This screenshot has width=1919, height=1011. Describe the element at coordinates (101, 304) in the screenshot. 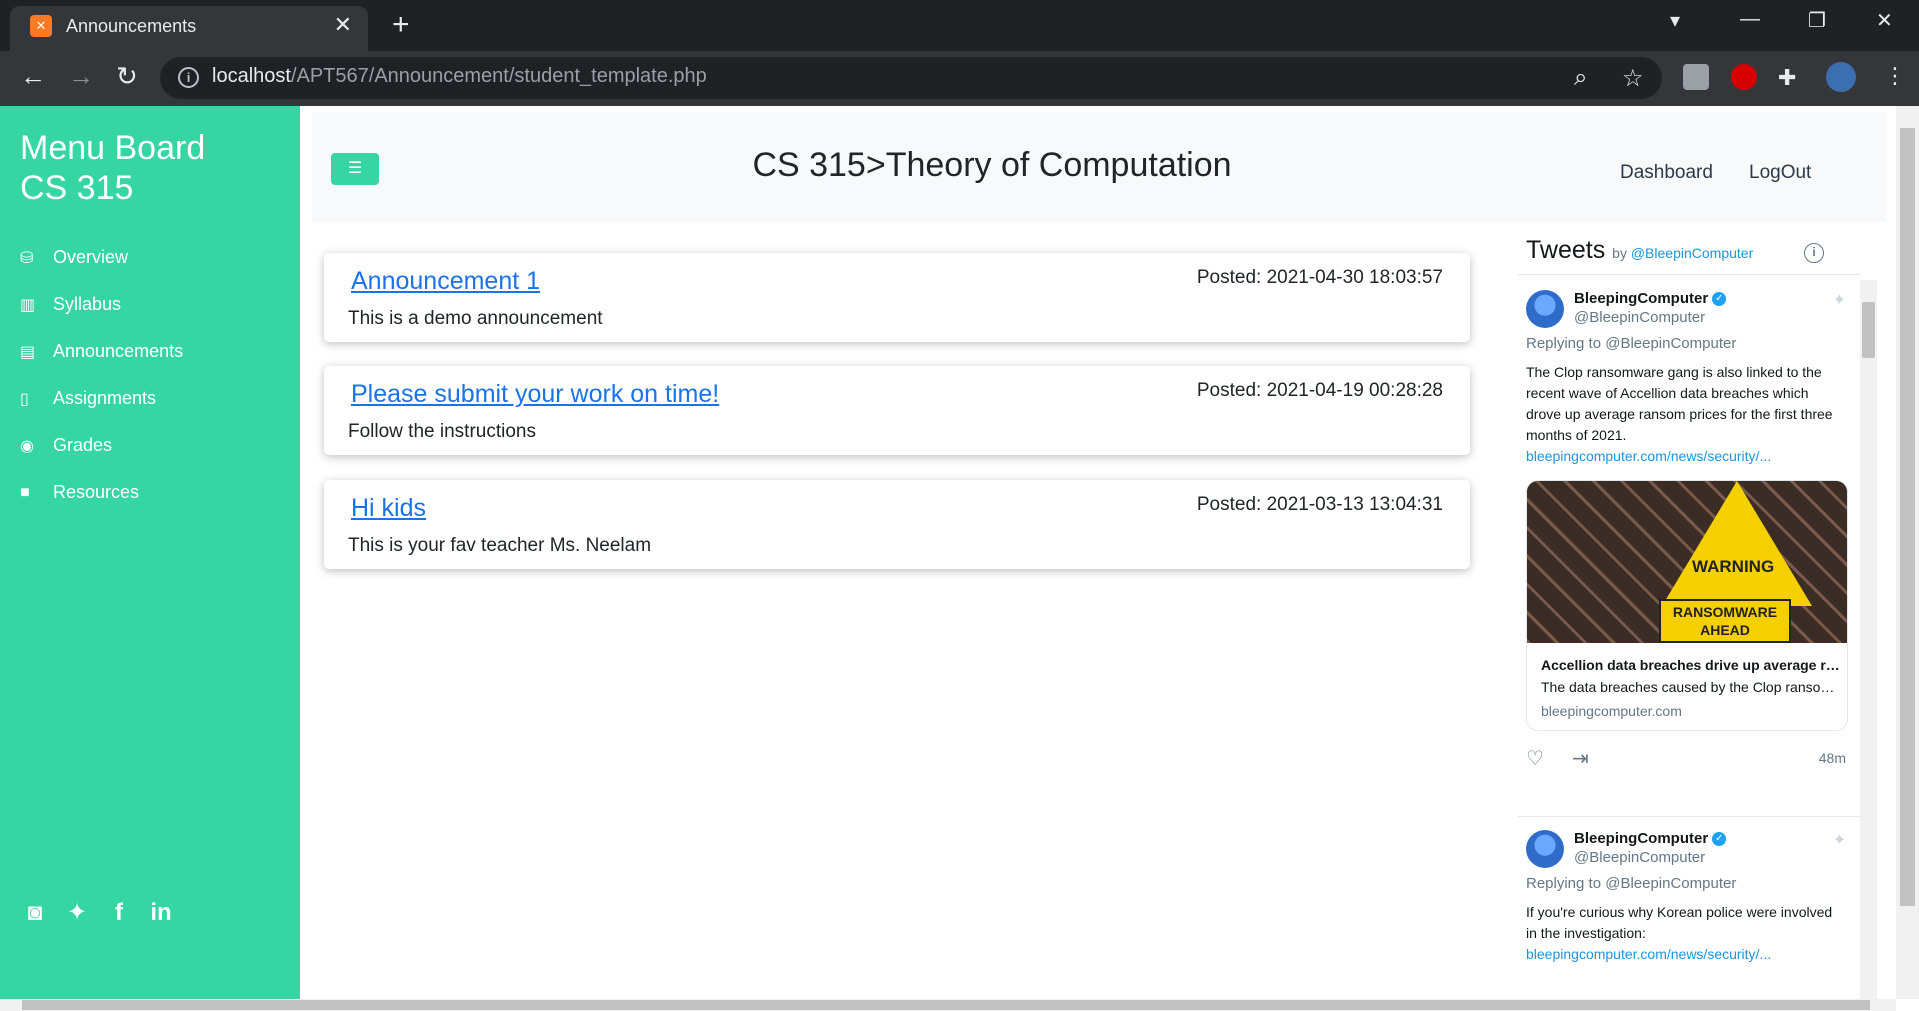

I see `sidebar-item-syllabus: ▥ Syllabus` at that location.